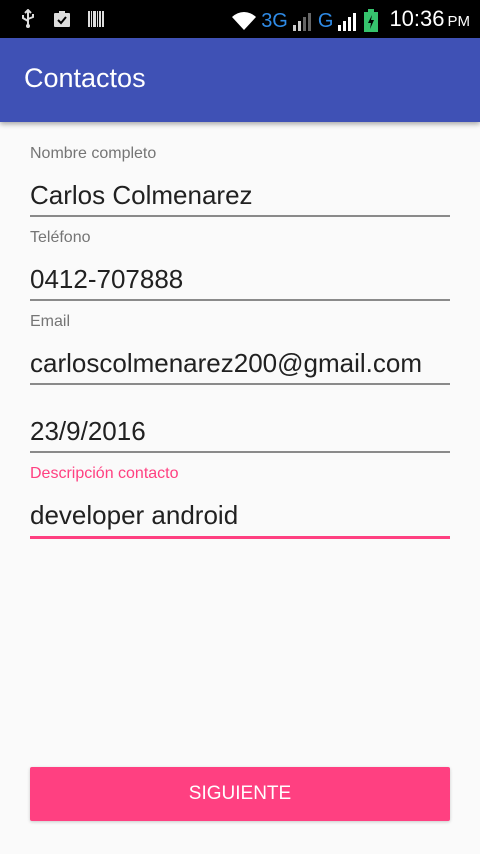 Image resolution: width=480 pixels, height=854 pixels. I want to click on description-field: Descripción contacto developer android, so click(240, 505).